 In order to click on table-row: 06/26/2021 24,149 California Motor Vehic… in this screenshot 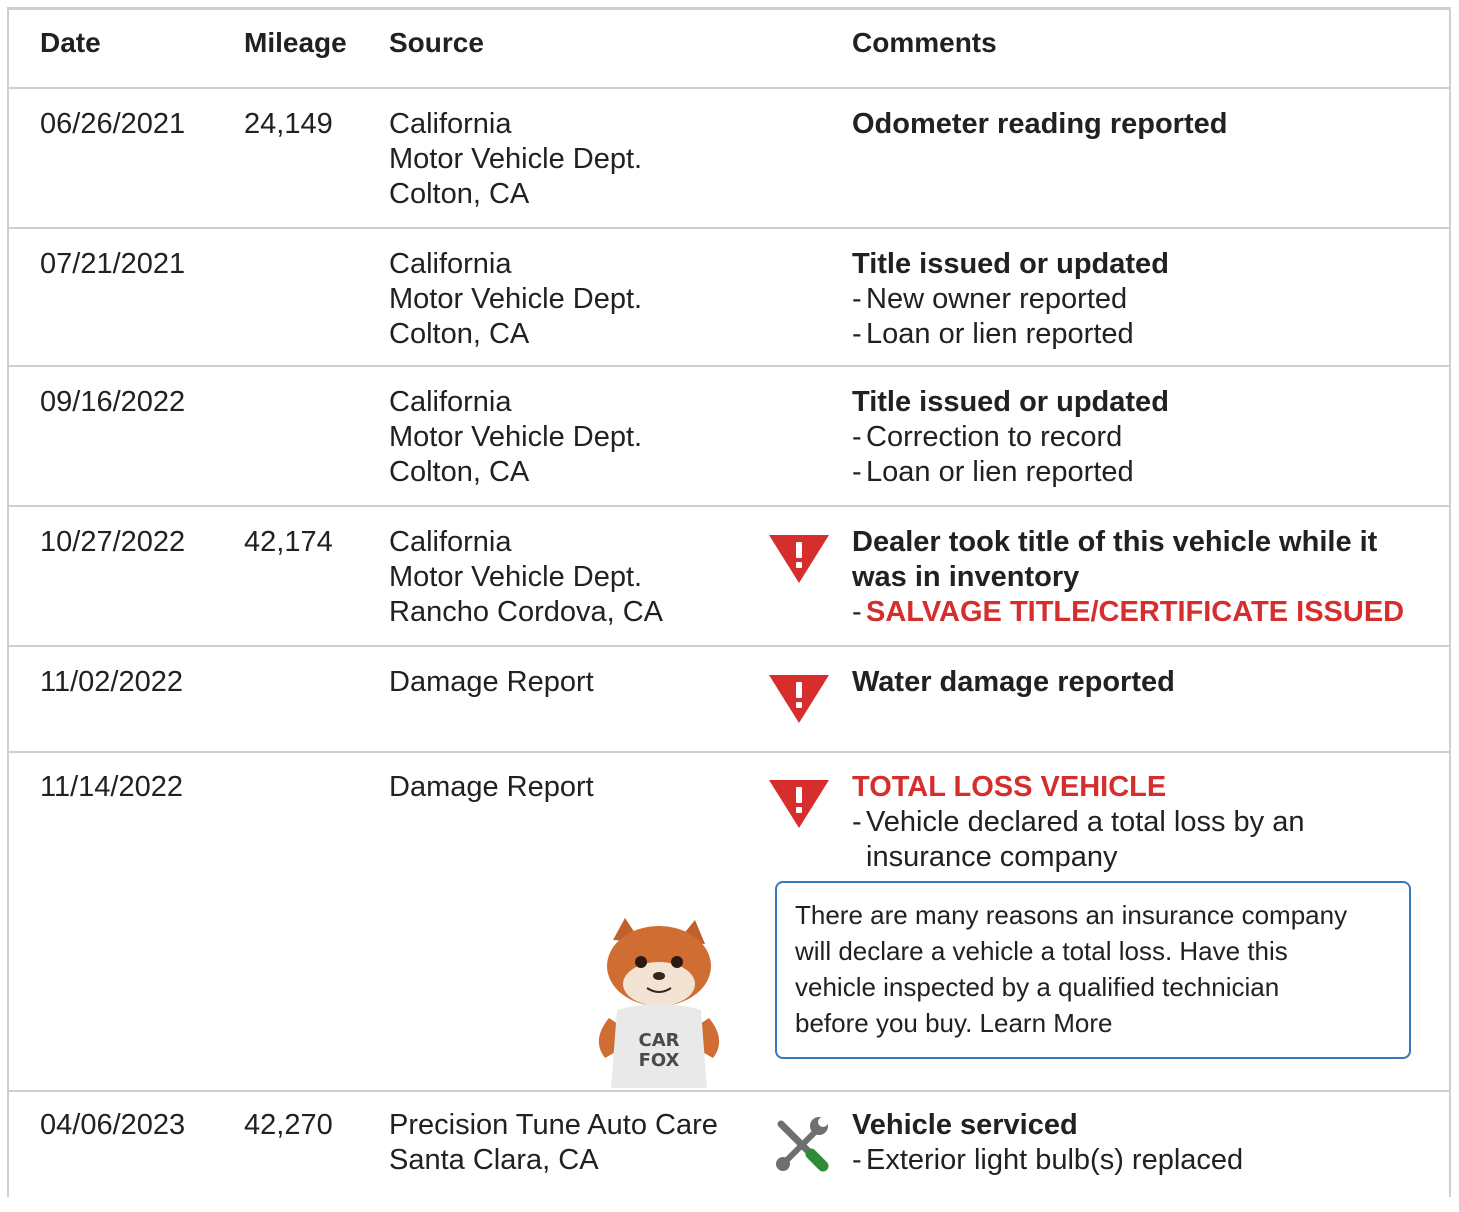, I will do `click(729, 159)`.